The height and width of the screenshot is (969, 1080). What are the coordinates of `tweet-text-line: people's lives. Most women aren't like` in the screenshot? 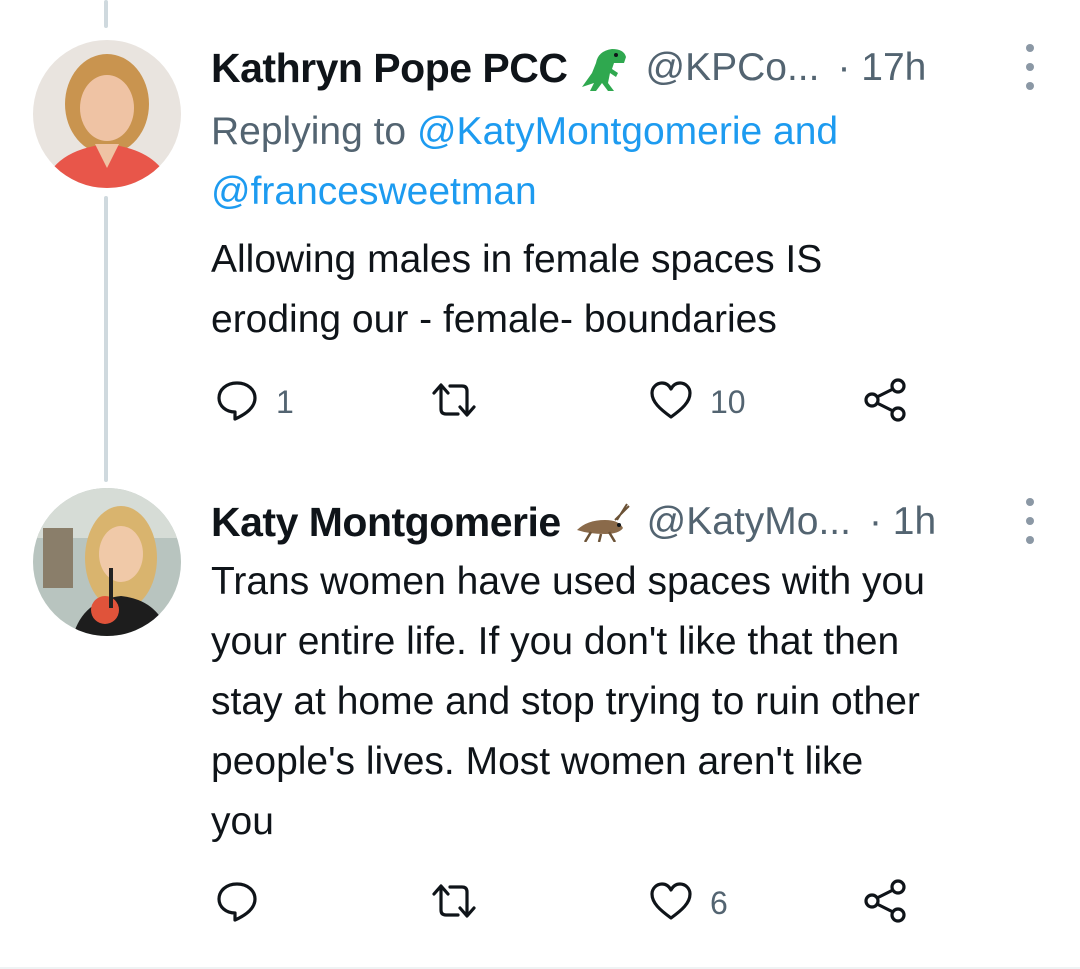 It's located at (537, 761).